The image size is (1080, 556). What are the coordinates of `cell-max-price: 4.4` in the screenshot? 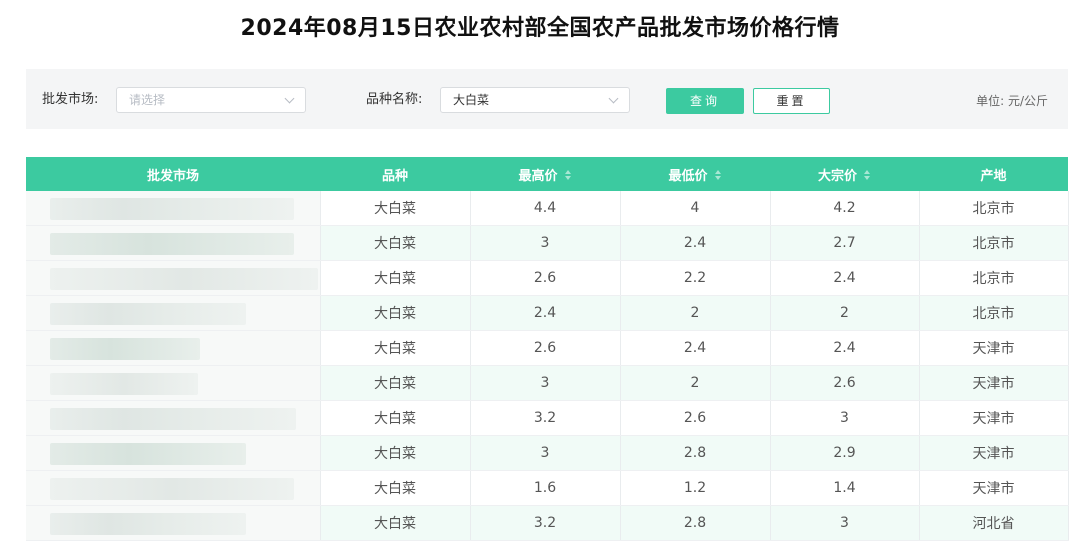 It's located at (545, 208).